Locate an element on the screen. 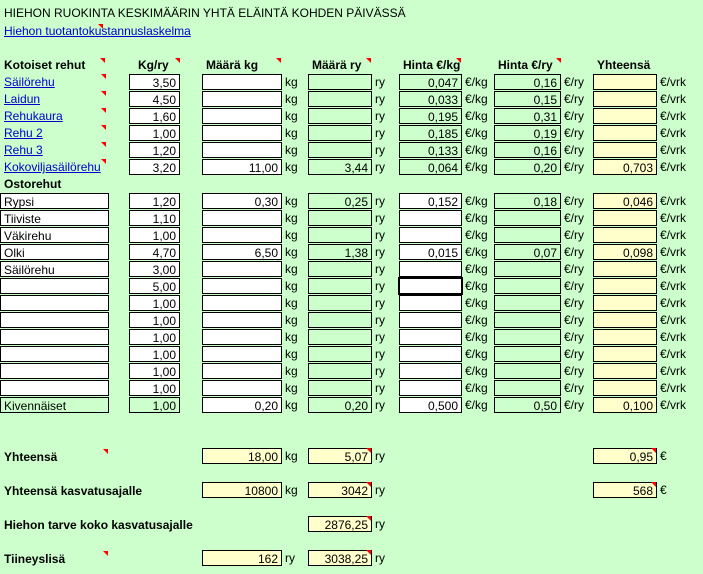  rearing-total-kg-cell: 10800 is located at coordinates (242, 490).